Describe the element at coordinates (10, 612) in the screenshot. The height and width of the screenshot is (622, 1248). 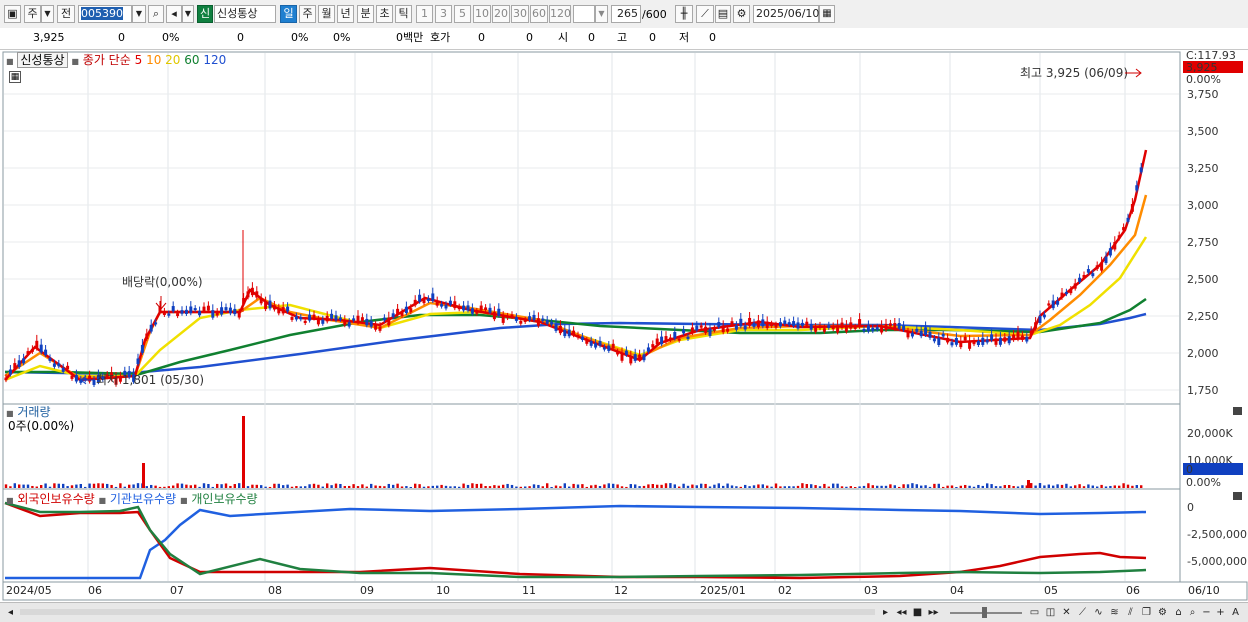
I see `scroll-left-icon: ◂` at that location.